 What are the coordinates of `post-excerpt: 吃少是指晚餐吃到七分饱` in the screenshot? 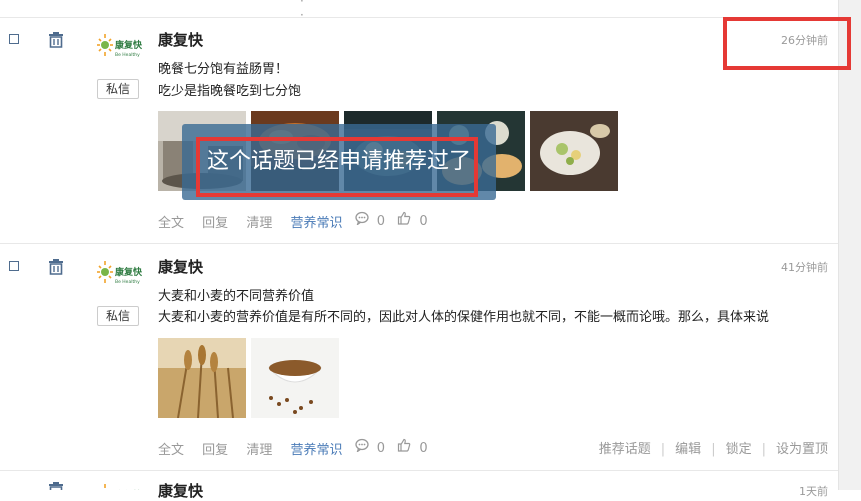 It's located at (230, 91).